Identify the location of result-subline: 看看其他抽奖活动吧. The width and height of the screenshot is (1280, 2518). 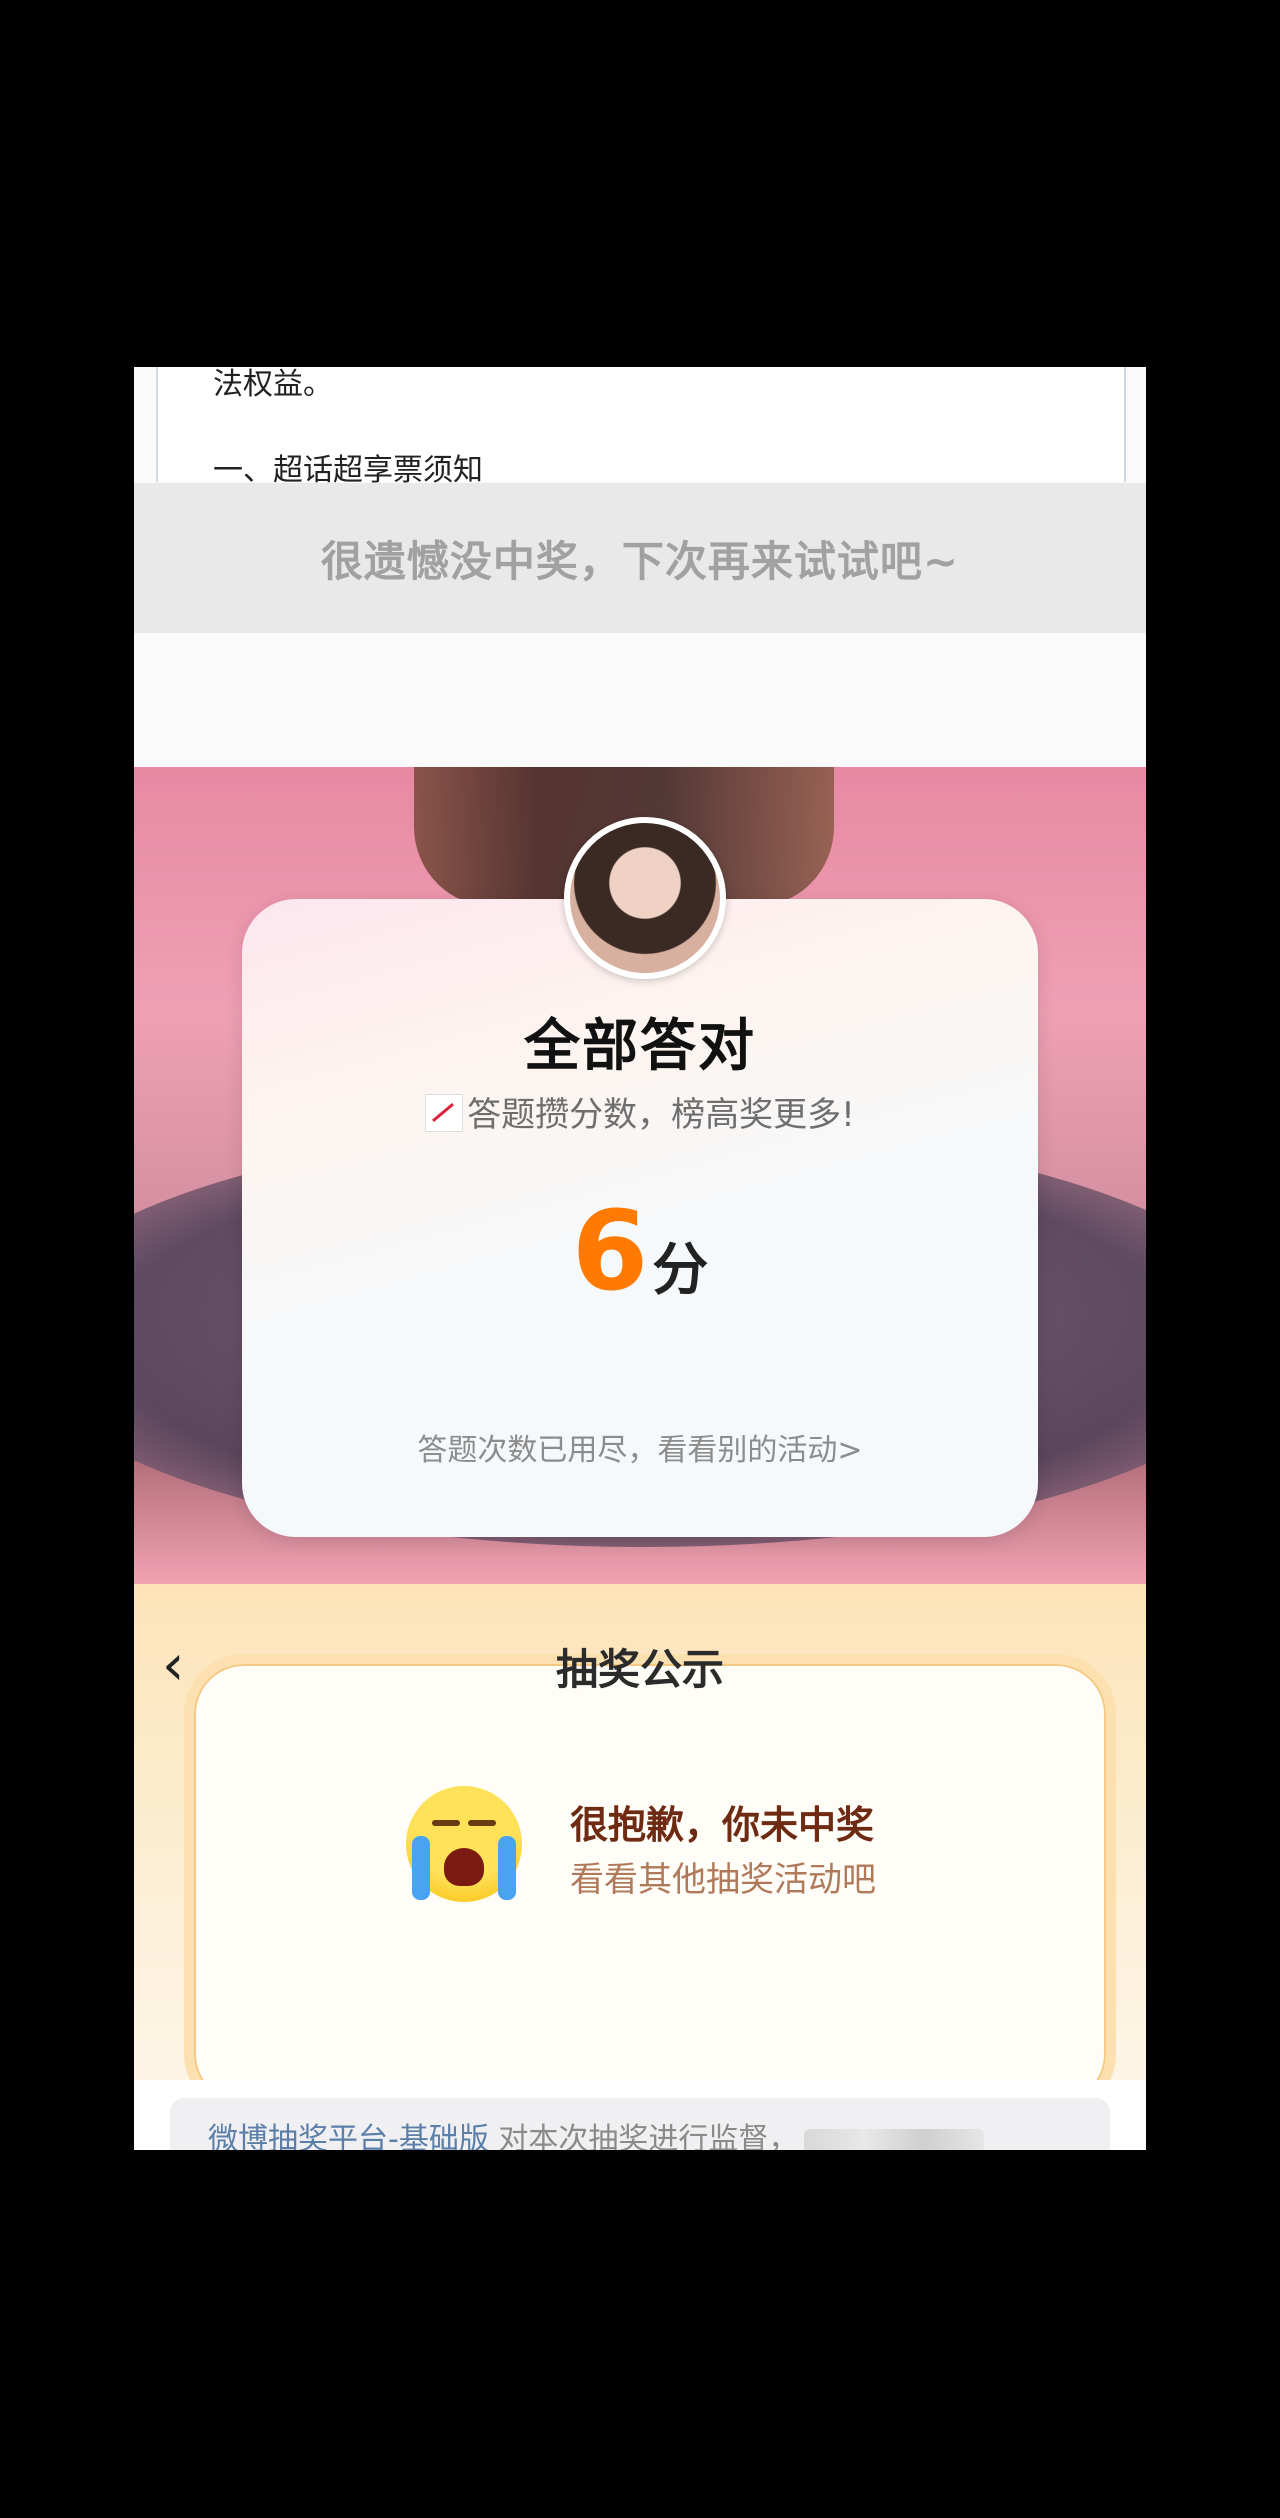
(723, 1876).